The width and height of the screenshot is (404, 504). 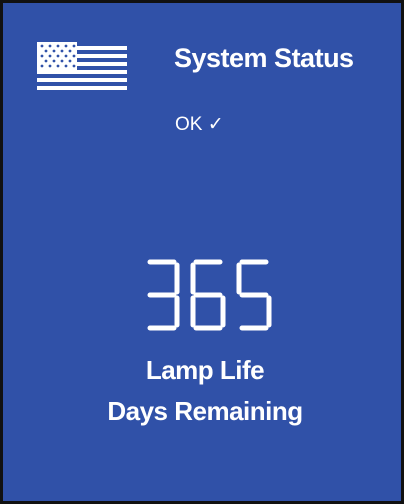 What do you see at coordinates (215, 124) in the screenshot?
I see `check-icon: ✓` at bounding box center [215, 124].